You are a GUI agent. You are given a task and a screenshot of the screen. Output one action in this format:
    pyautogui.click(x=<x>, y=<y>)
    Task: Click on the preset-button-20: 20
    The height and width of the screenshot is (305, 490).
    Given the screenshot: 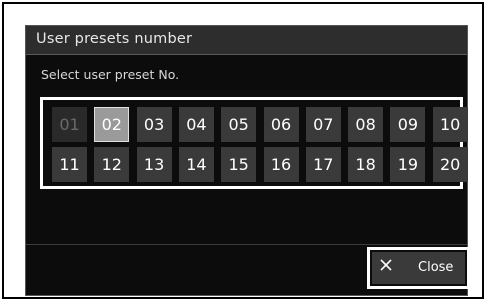 What is the action you would take?
    pyautogui.click(x=450, y=164)
    